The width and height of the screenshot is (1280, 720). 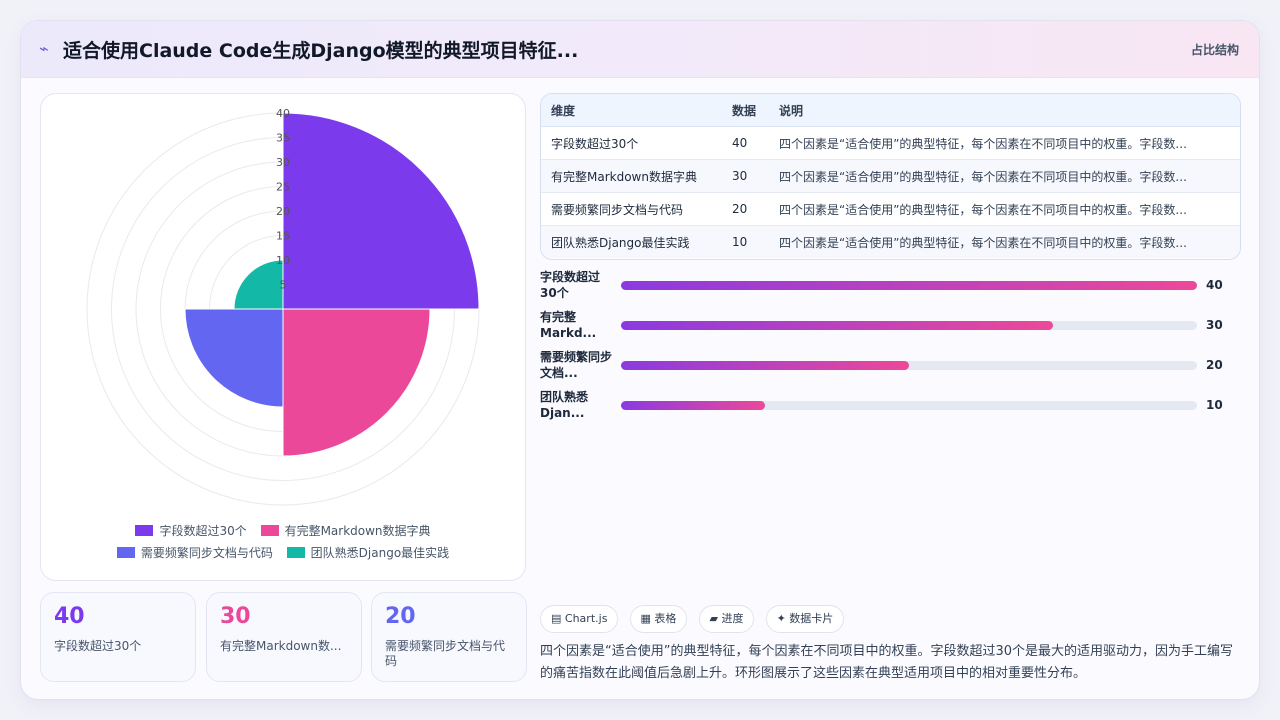 I want to click on stat-value: 20, so click(x=400, y=616).